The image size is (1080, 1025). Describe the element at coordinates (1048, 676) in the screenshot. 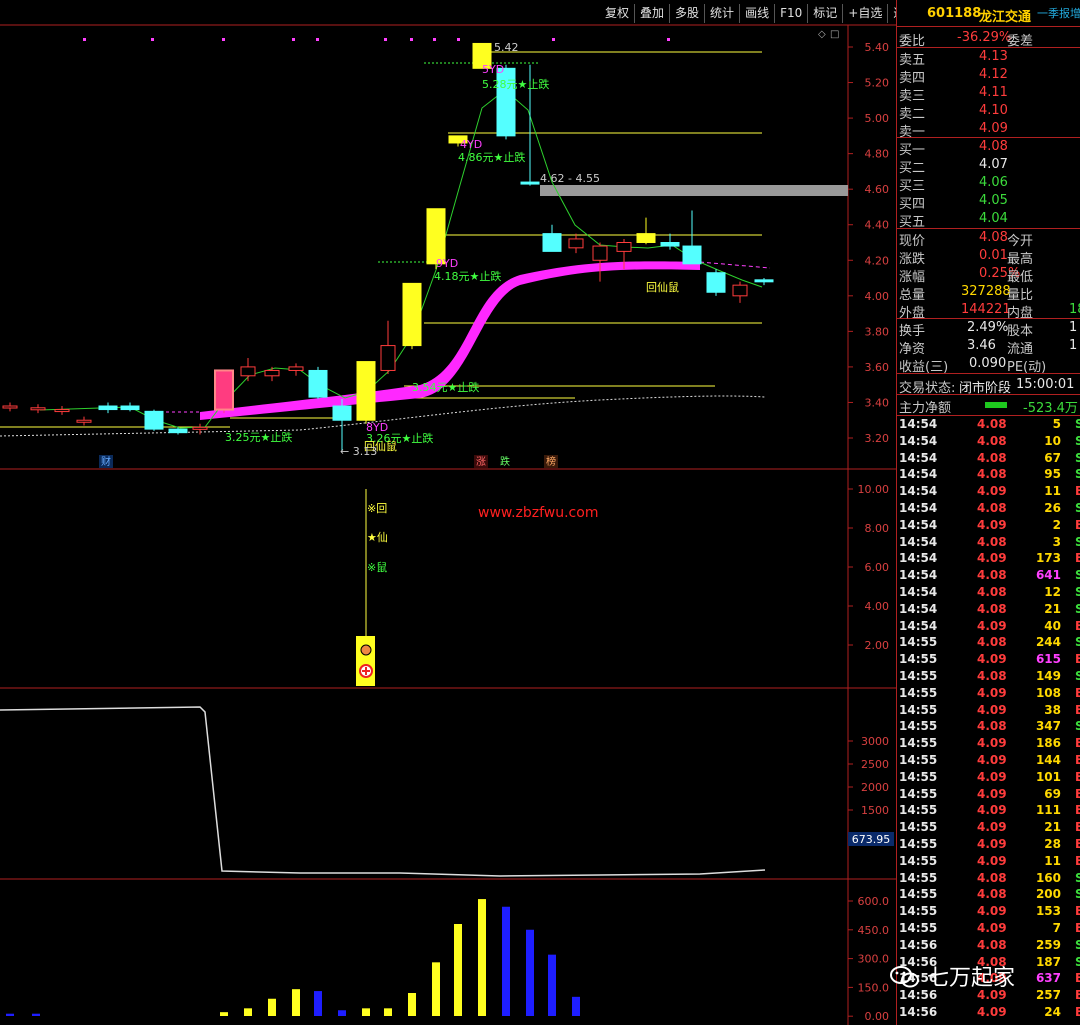

I see `tick-volume: 149` at that location.